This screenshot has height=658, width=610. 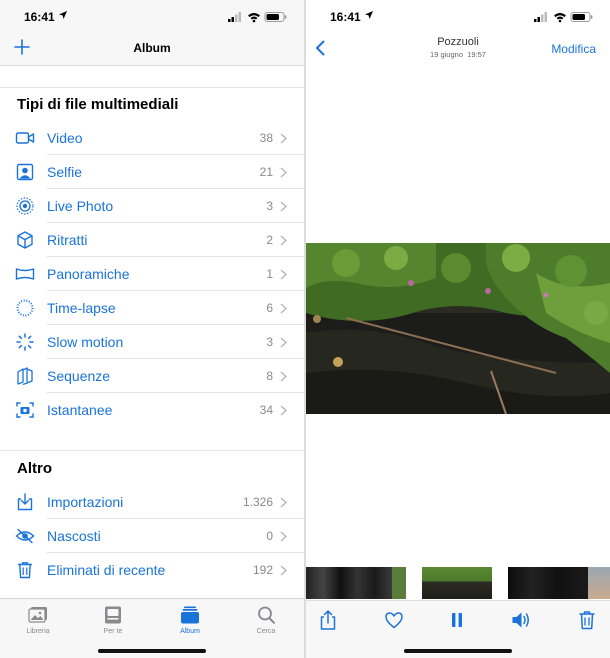 What do you see at coordinates (152, 206) in the screenshot?
I see `album-row-live-photo: Live Photo 3` at bounding box center [152, 206].